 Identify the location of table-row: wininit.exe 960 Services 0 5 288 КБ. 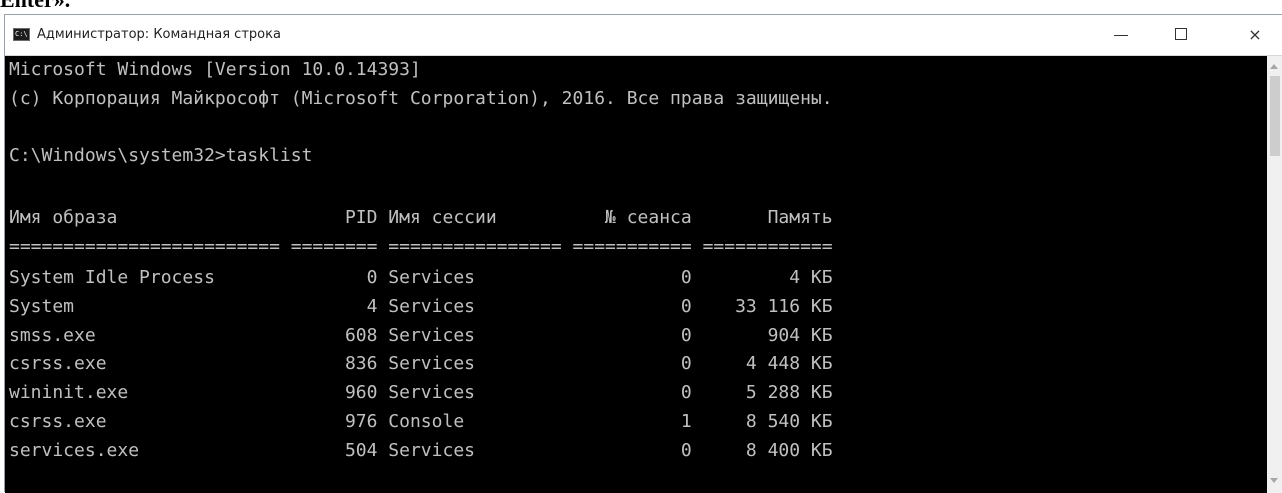
(421, 392).